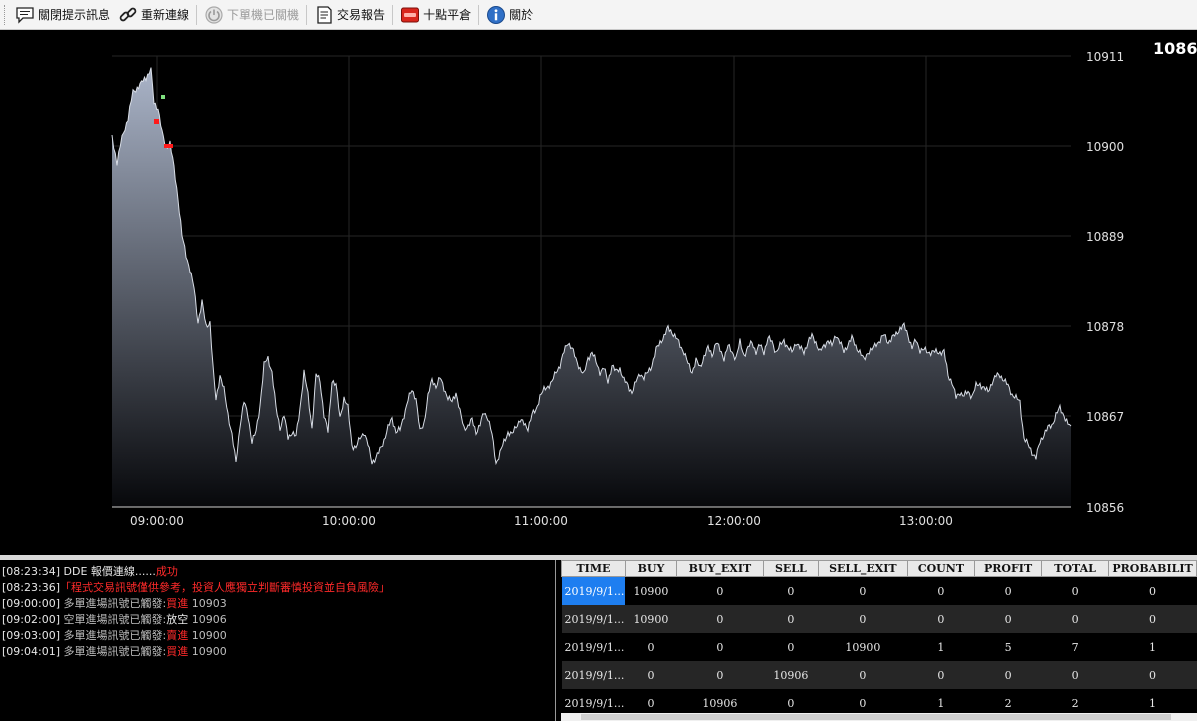  I want to click on toolbar-grip, so click(6, 14).